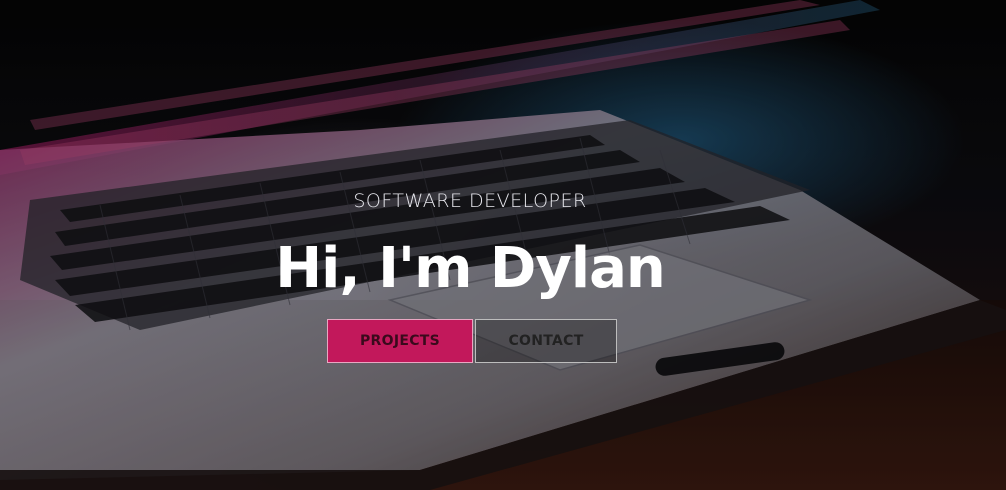  What do you see at coordinates (546, 341) in the screenshot?
I see `contact-button: CONTACT` at bounding box center [546, 341].